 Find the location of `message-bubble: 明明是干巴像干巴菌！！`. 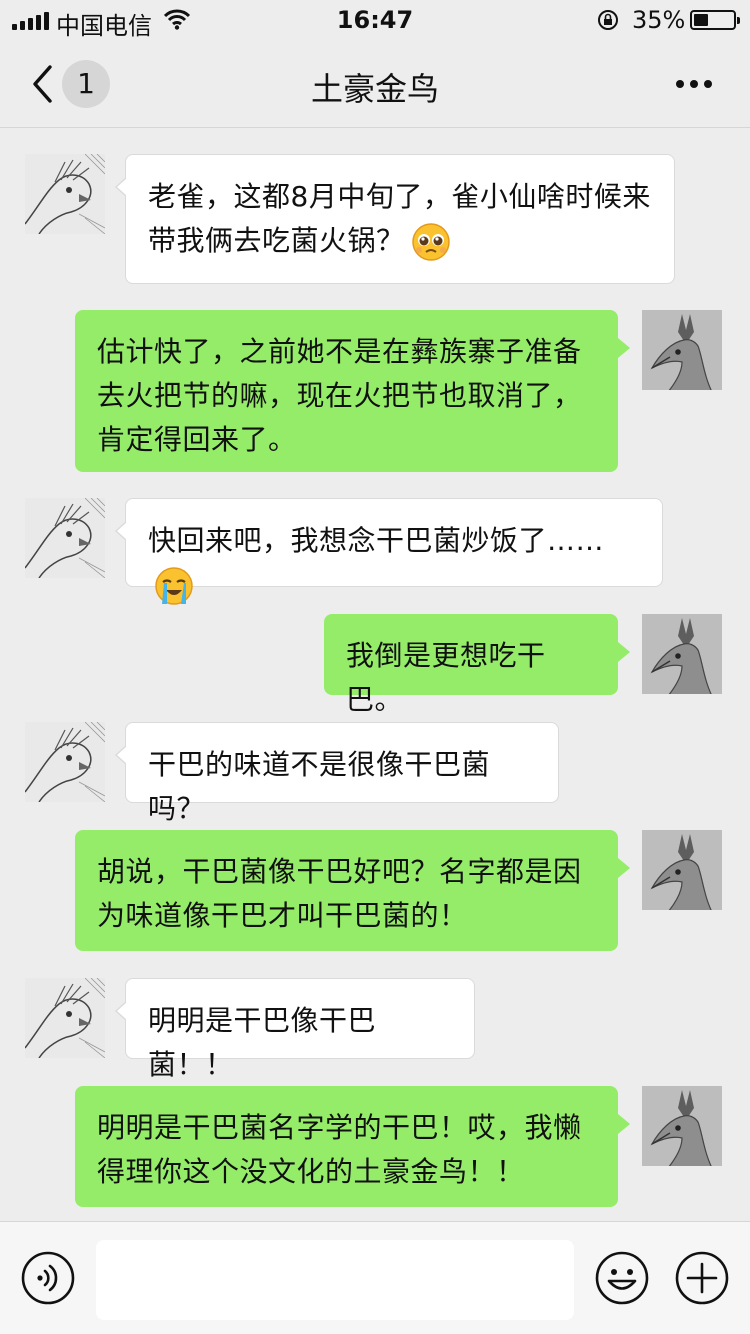

message-bubble: 明明是干巴像干巴菌！！ is located at coordinates (295, 1029).